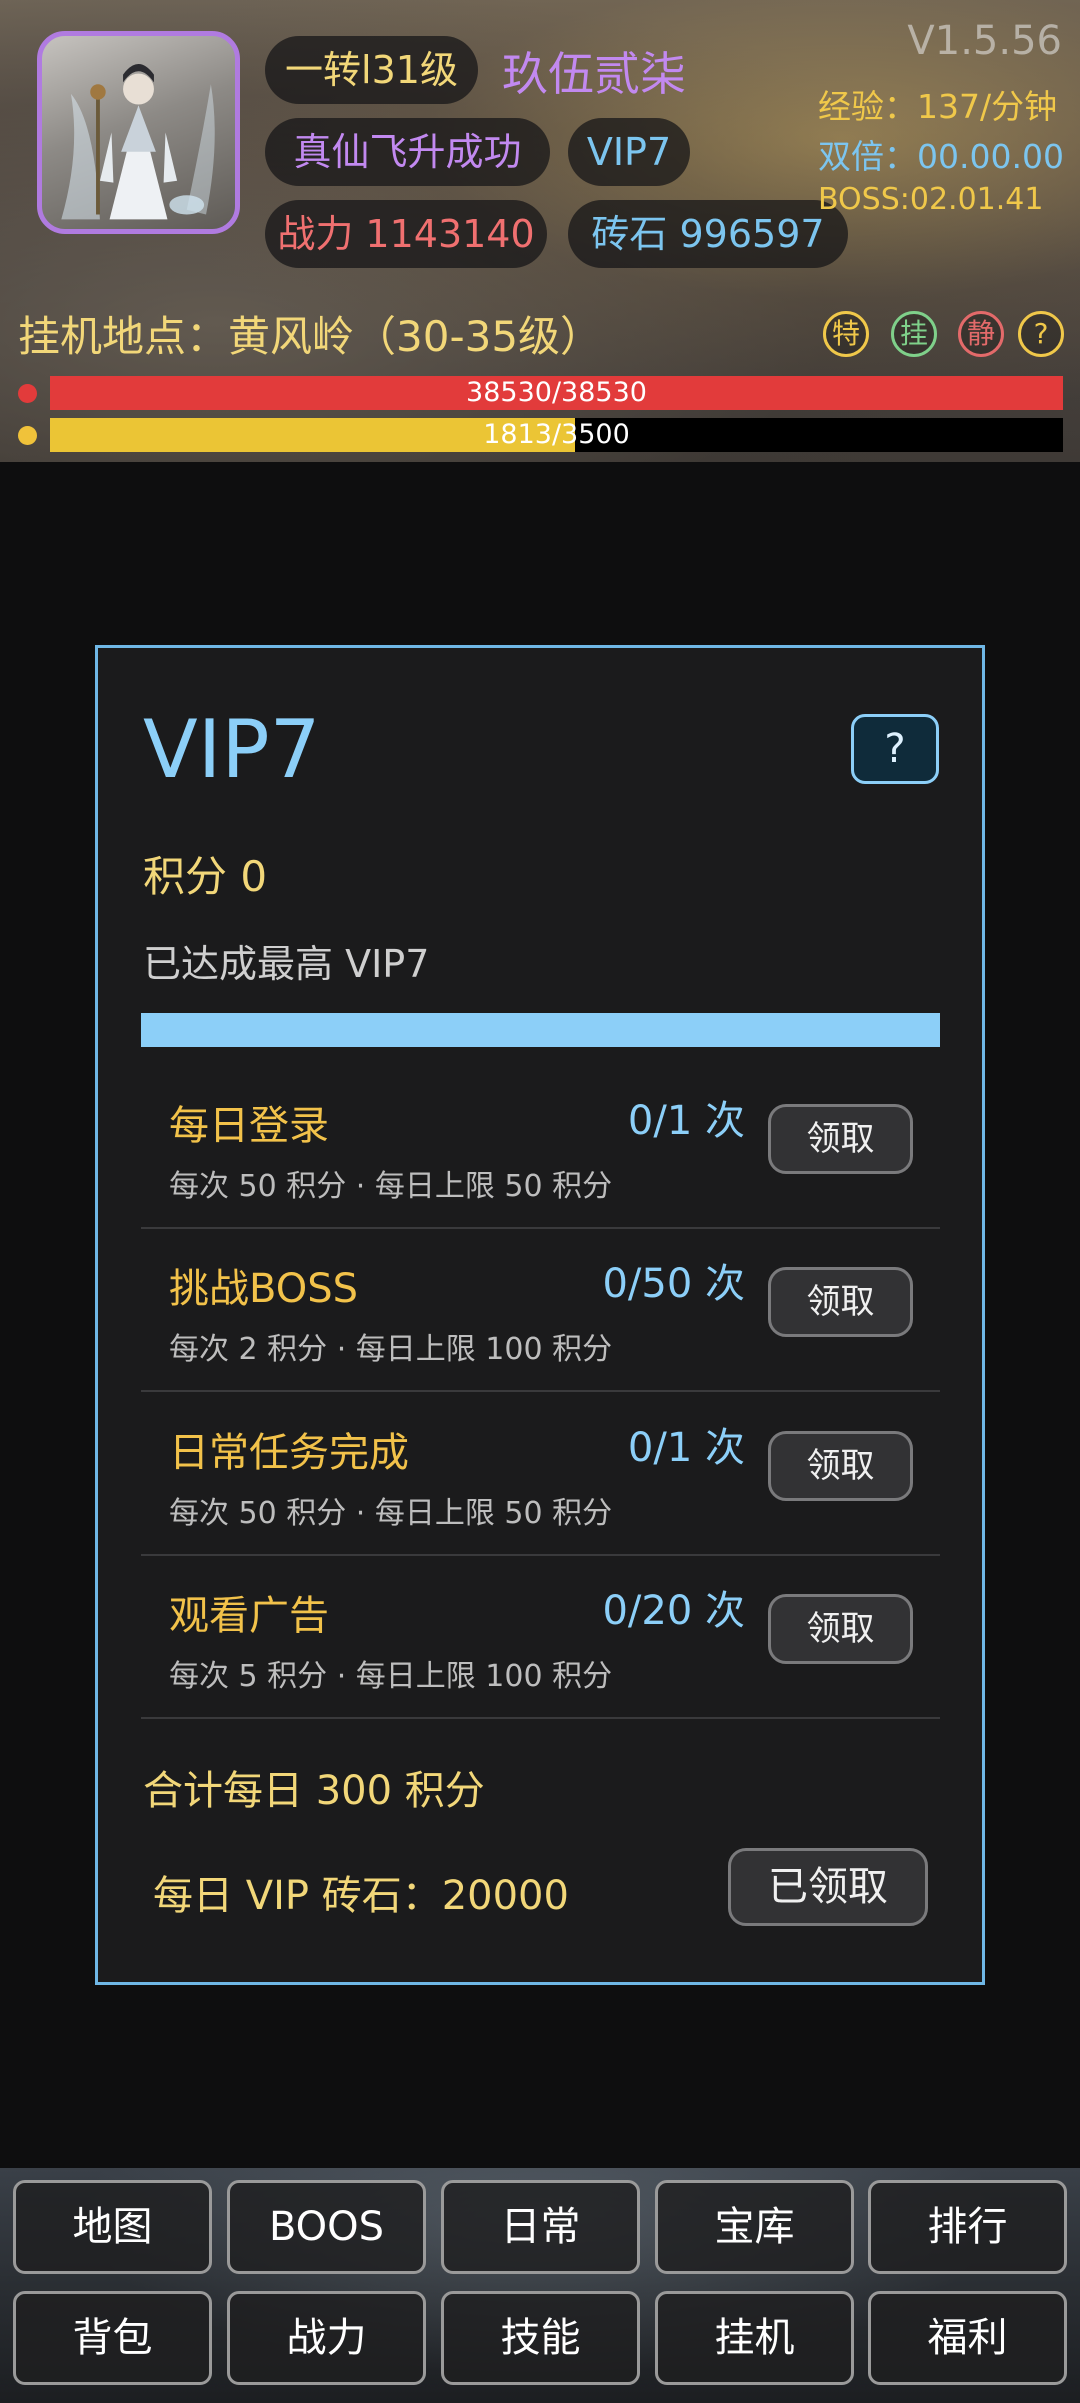 This screenshot has width=1080, height=2403. Describe the element at coordinates (967, 2227) in the screenshot. I see `nav-ranking-button: 排行` at that location.